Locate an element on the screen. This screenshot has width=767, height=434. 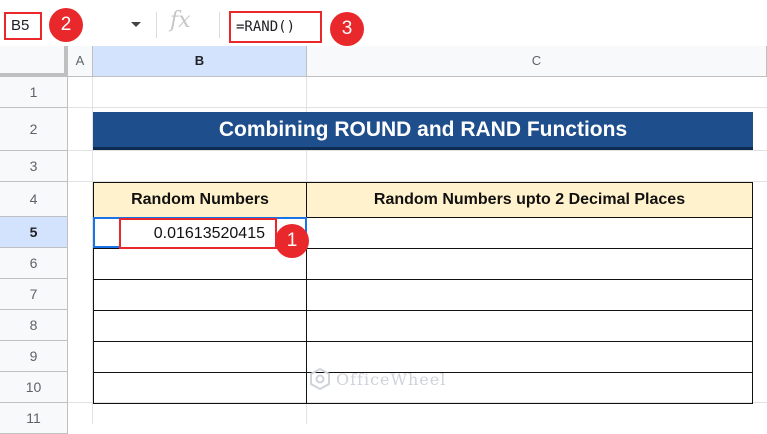
callout-badge-1: 1 is located at coordinates (292, 241).